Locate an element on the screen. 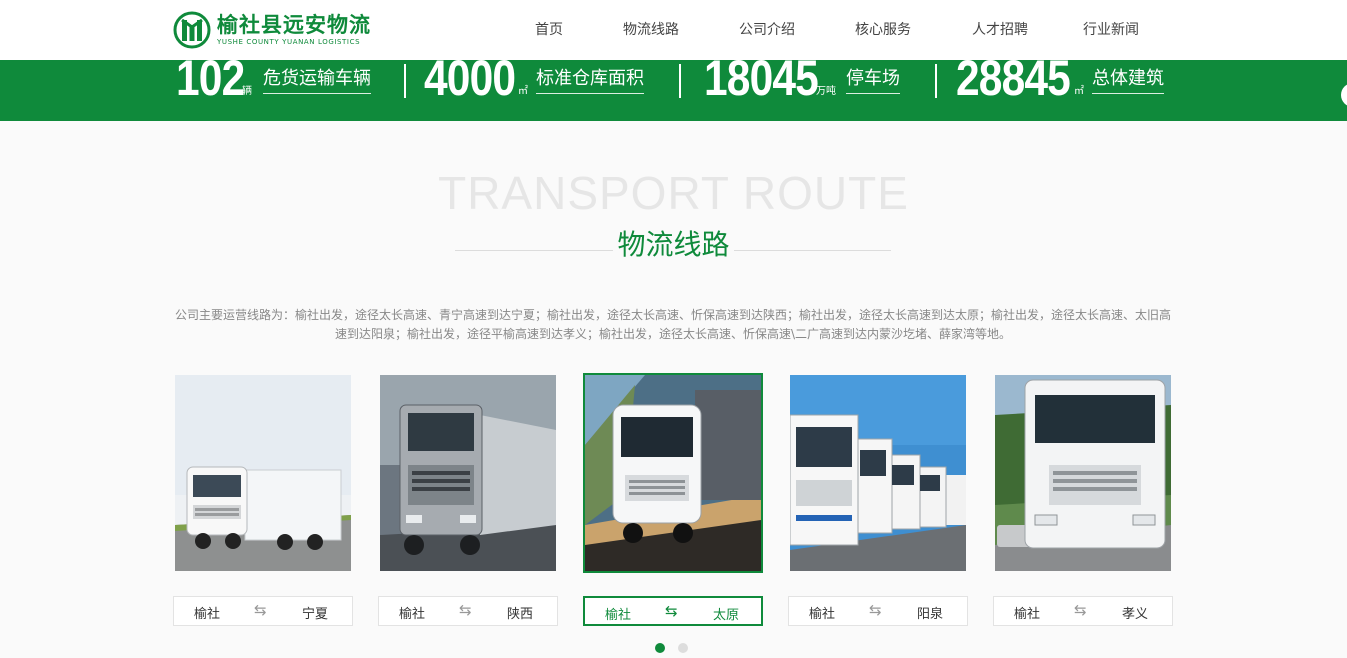 The image size is (1347, 658). stat-number: 4000 is located at coordinates (470, 83).